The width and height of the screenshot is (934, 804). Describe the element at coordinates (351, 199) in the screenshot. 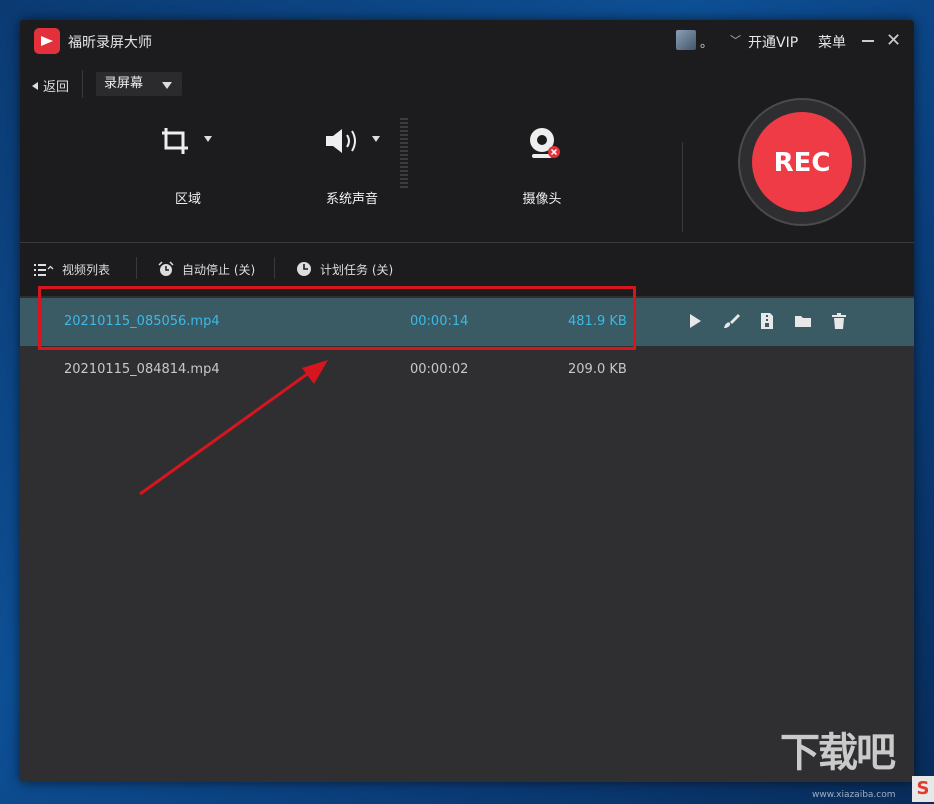

I see `system-sound-label: 系统声音` at that location.